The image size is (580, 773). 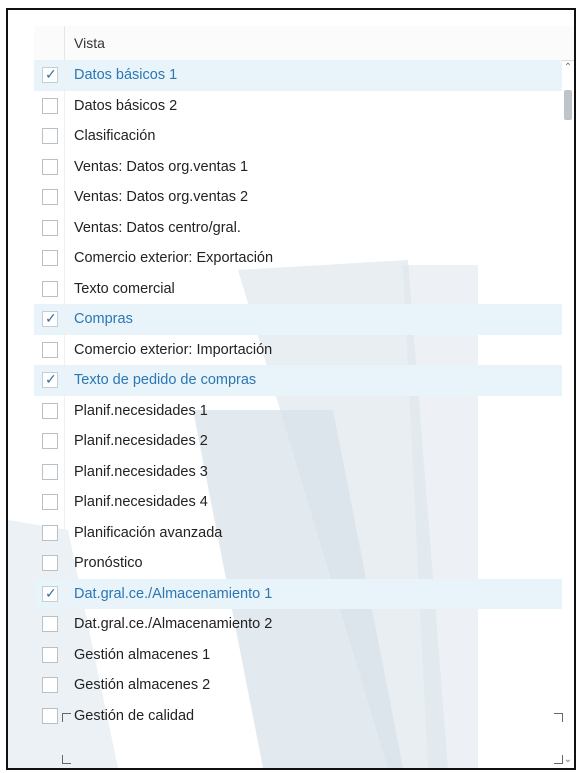 I want to click on list-item: ✓ Texto de pedido de compras, so click(x=298, y=380).